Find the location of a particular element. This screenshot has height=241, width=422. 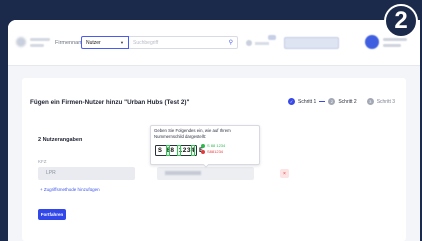

add-access-method-link: + Zugriffsmethode hinzufügen is located at coordinates (70, 189).